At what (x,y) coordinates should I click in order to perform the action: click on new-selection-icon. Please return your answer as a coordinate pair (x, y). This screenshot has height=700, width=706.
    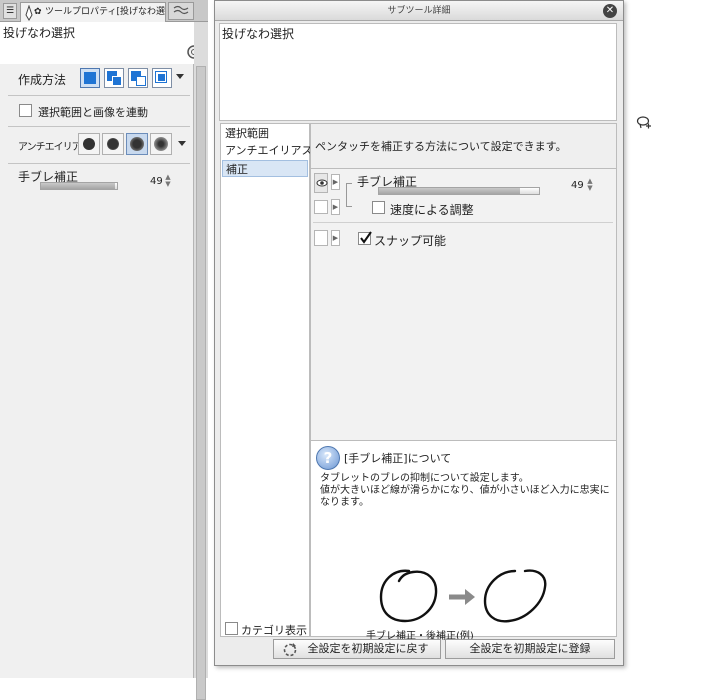
    Looking at the image, I should click on (90, 78).